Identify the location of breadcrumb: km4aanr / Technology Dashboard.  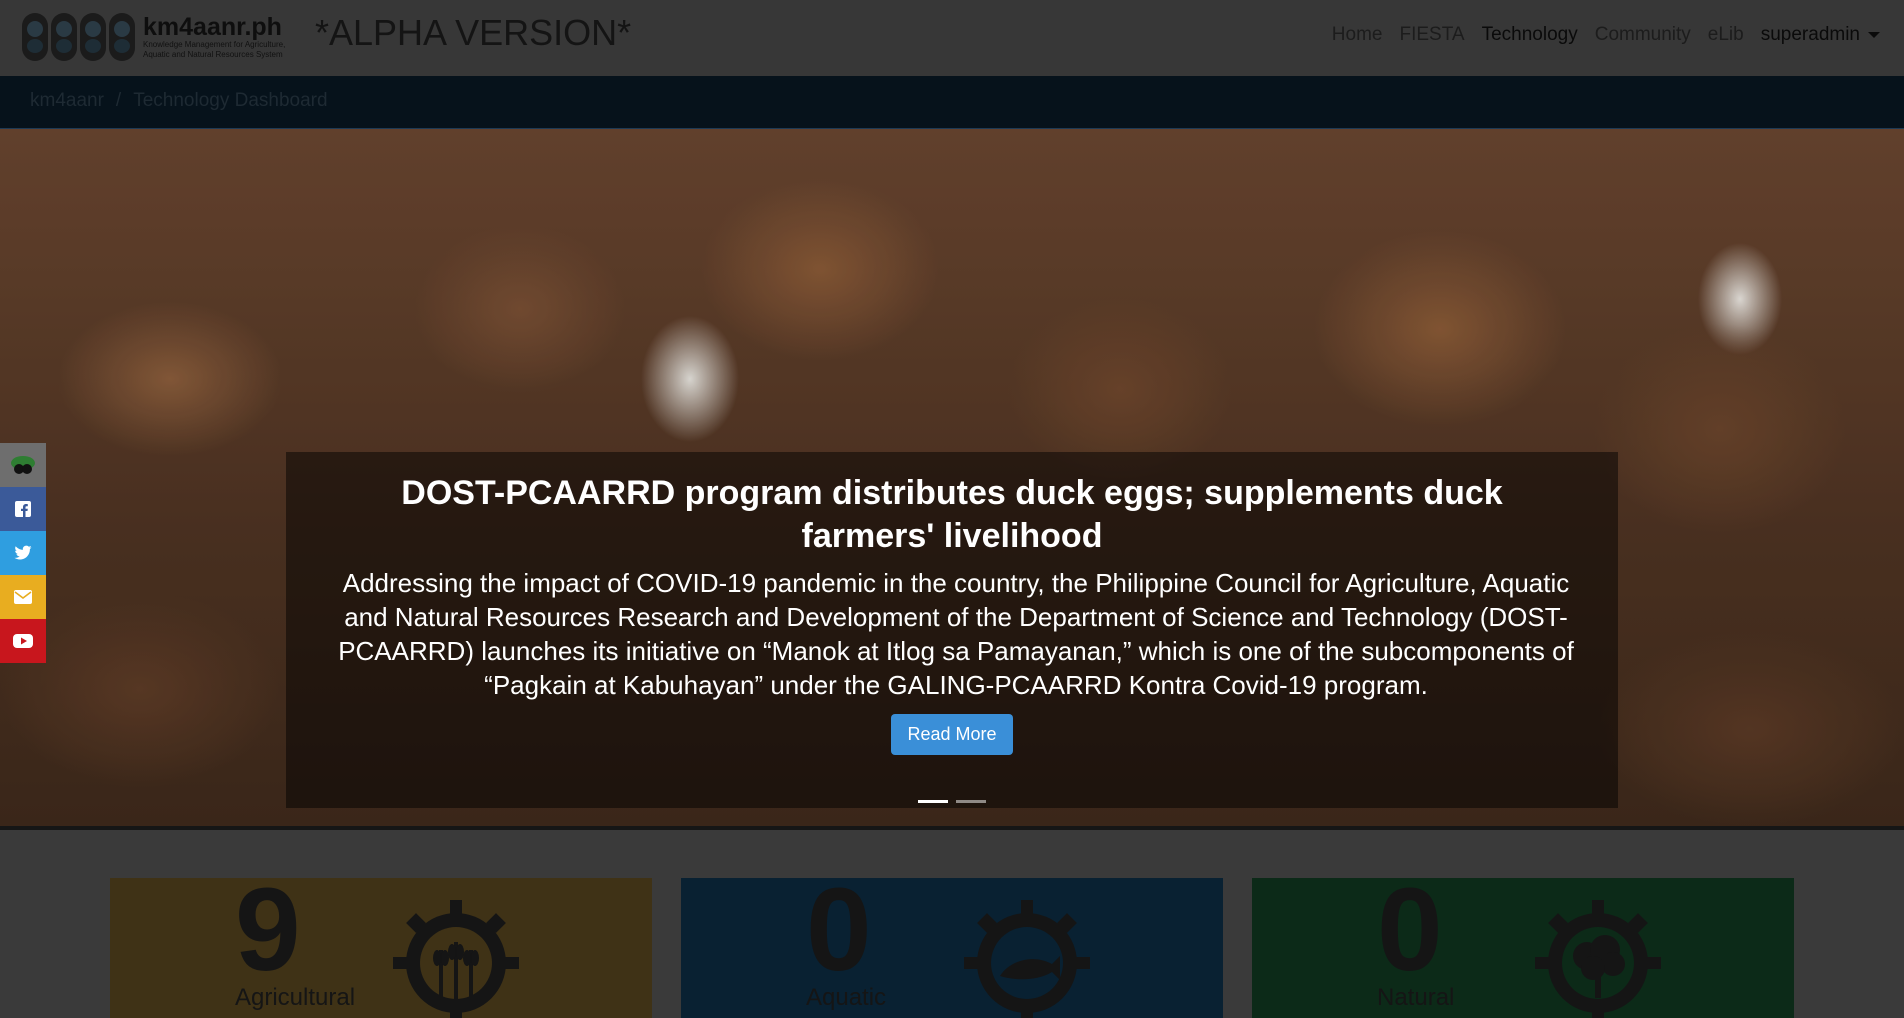
(952, 102).